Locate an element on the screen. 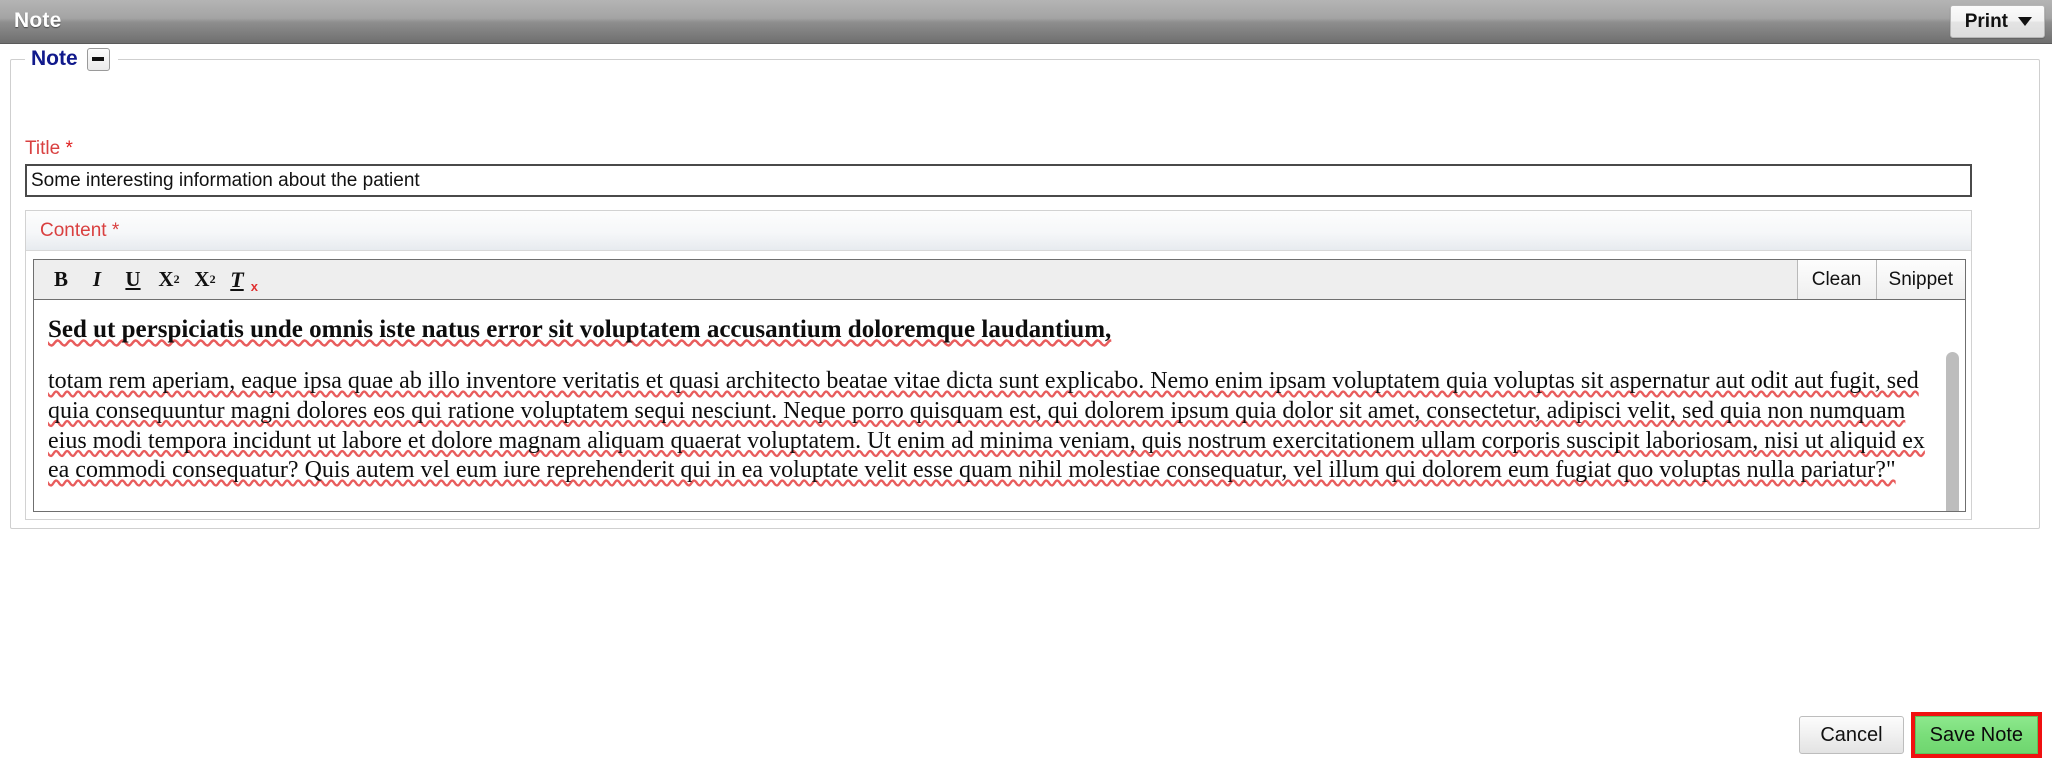 The image size is (2052, 766). superscript-icon: X2 is located at coordinates (205, 280).